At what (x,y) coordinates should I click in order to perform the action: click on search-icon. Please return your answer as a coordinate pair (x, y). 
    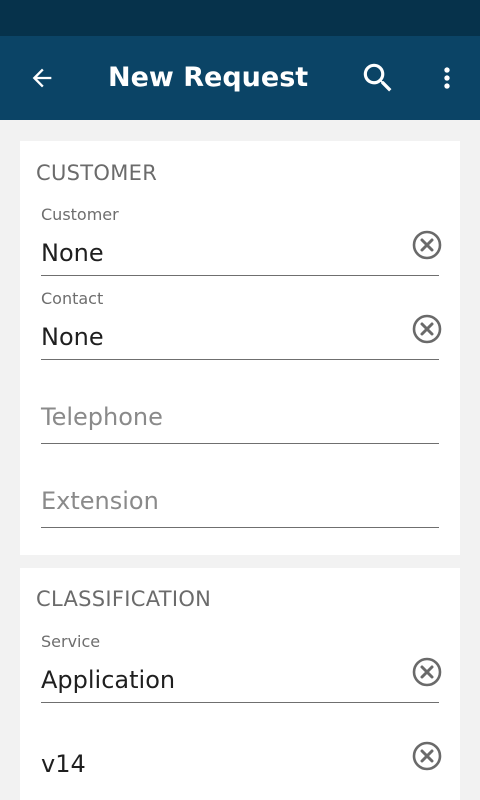
    Looking at the image, I should click on (377, 77).